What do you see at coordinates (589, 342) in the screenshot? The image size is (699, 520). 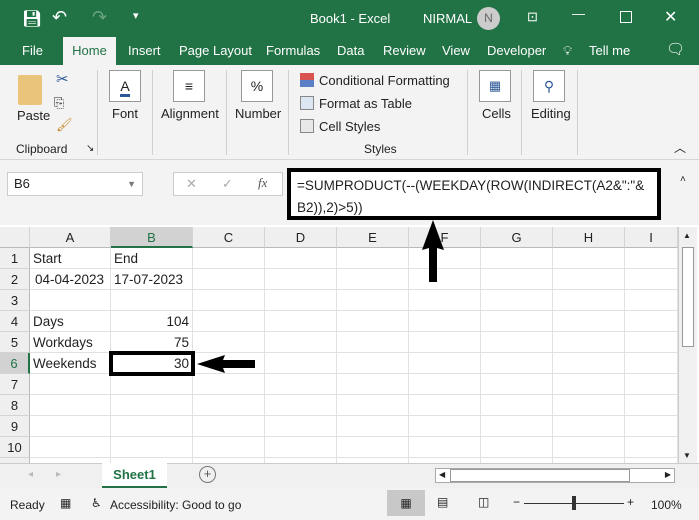 I see `cell-H5` at bounding box center [589, 342].